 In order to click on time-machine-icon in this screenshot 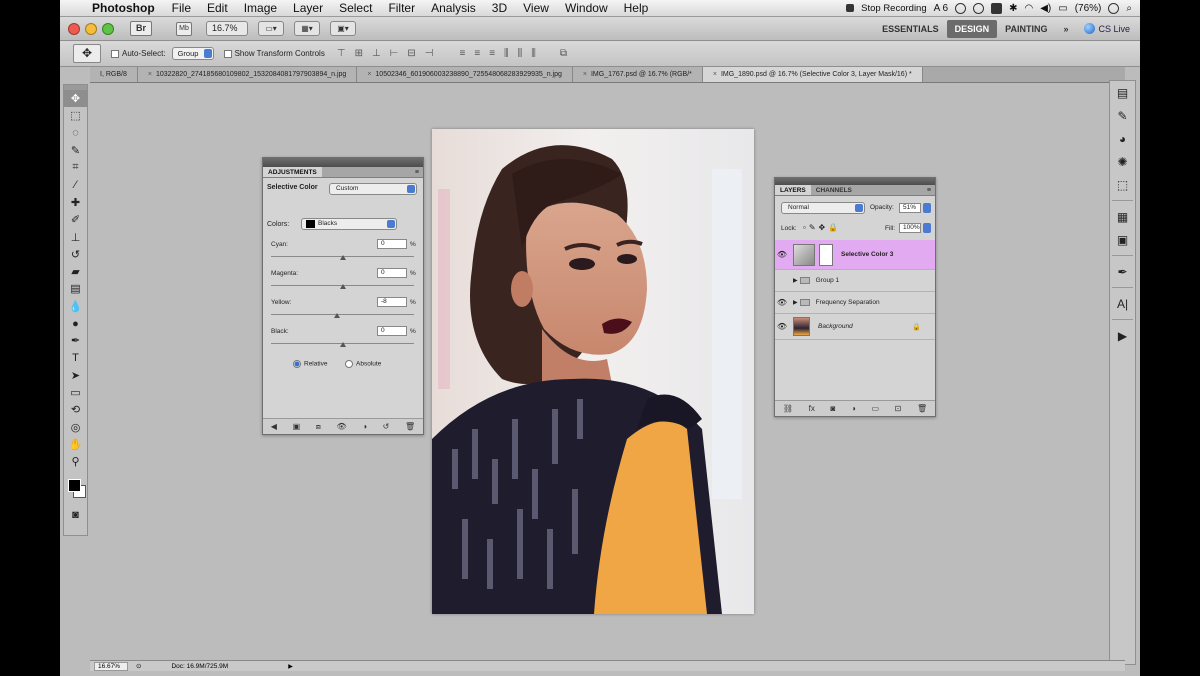, I will do `click(979, 8)`.